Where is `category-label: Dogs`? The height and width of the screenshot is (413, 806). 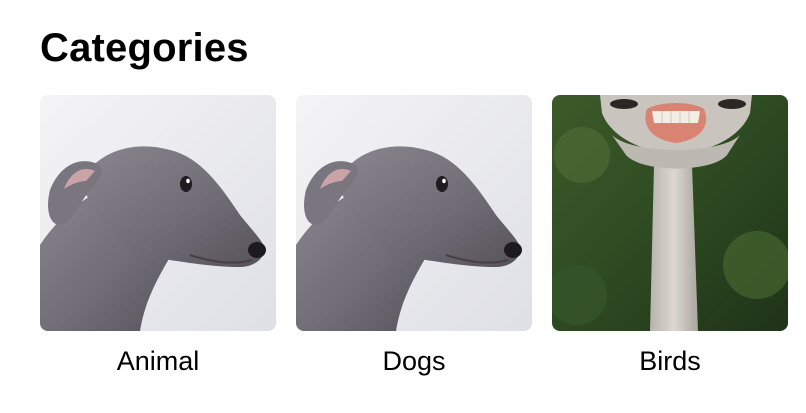
category-label: Dogs is located at coordinates (414, 361).